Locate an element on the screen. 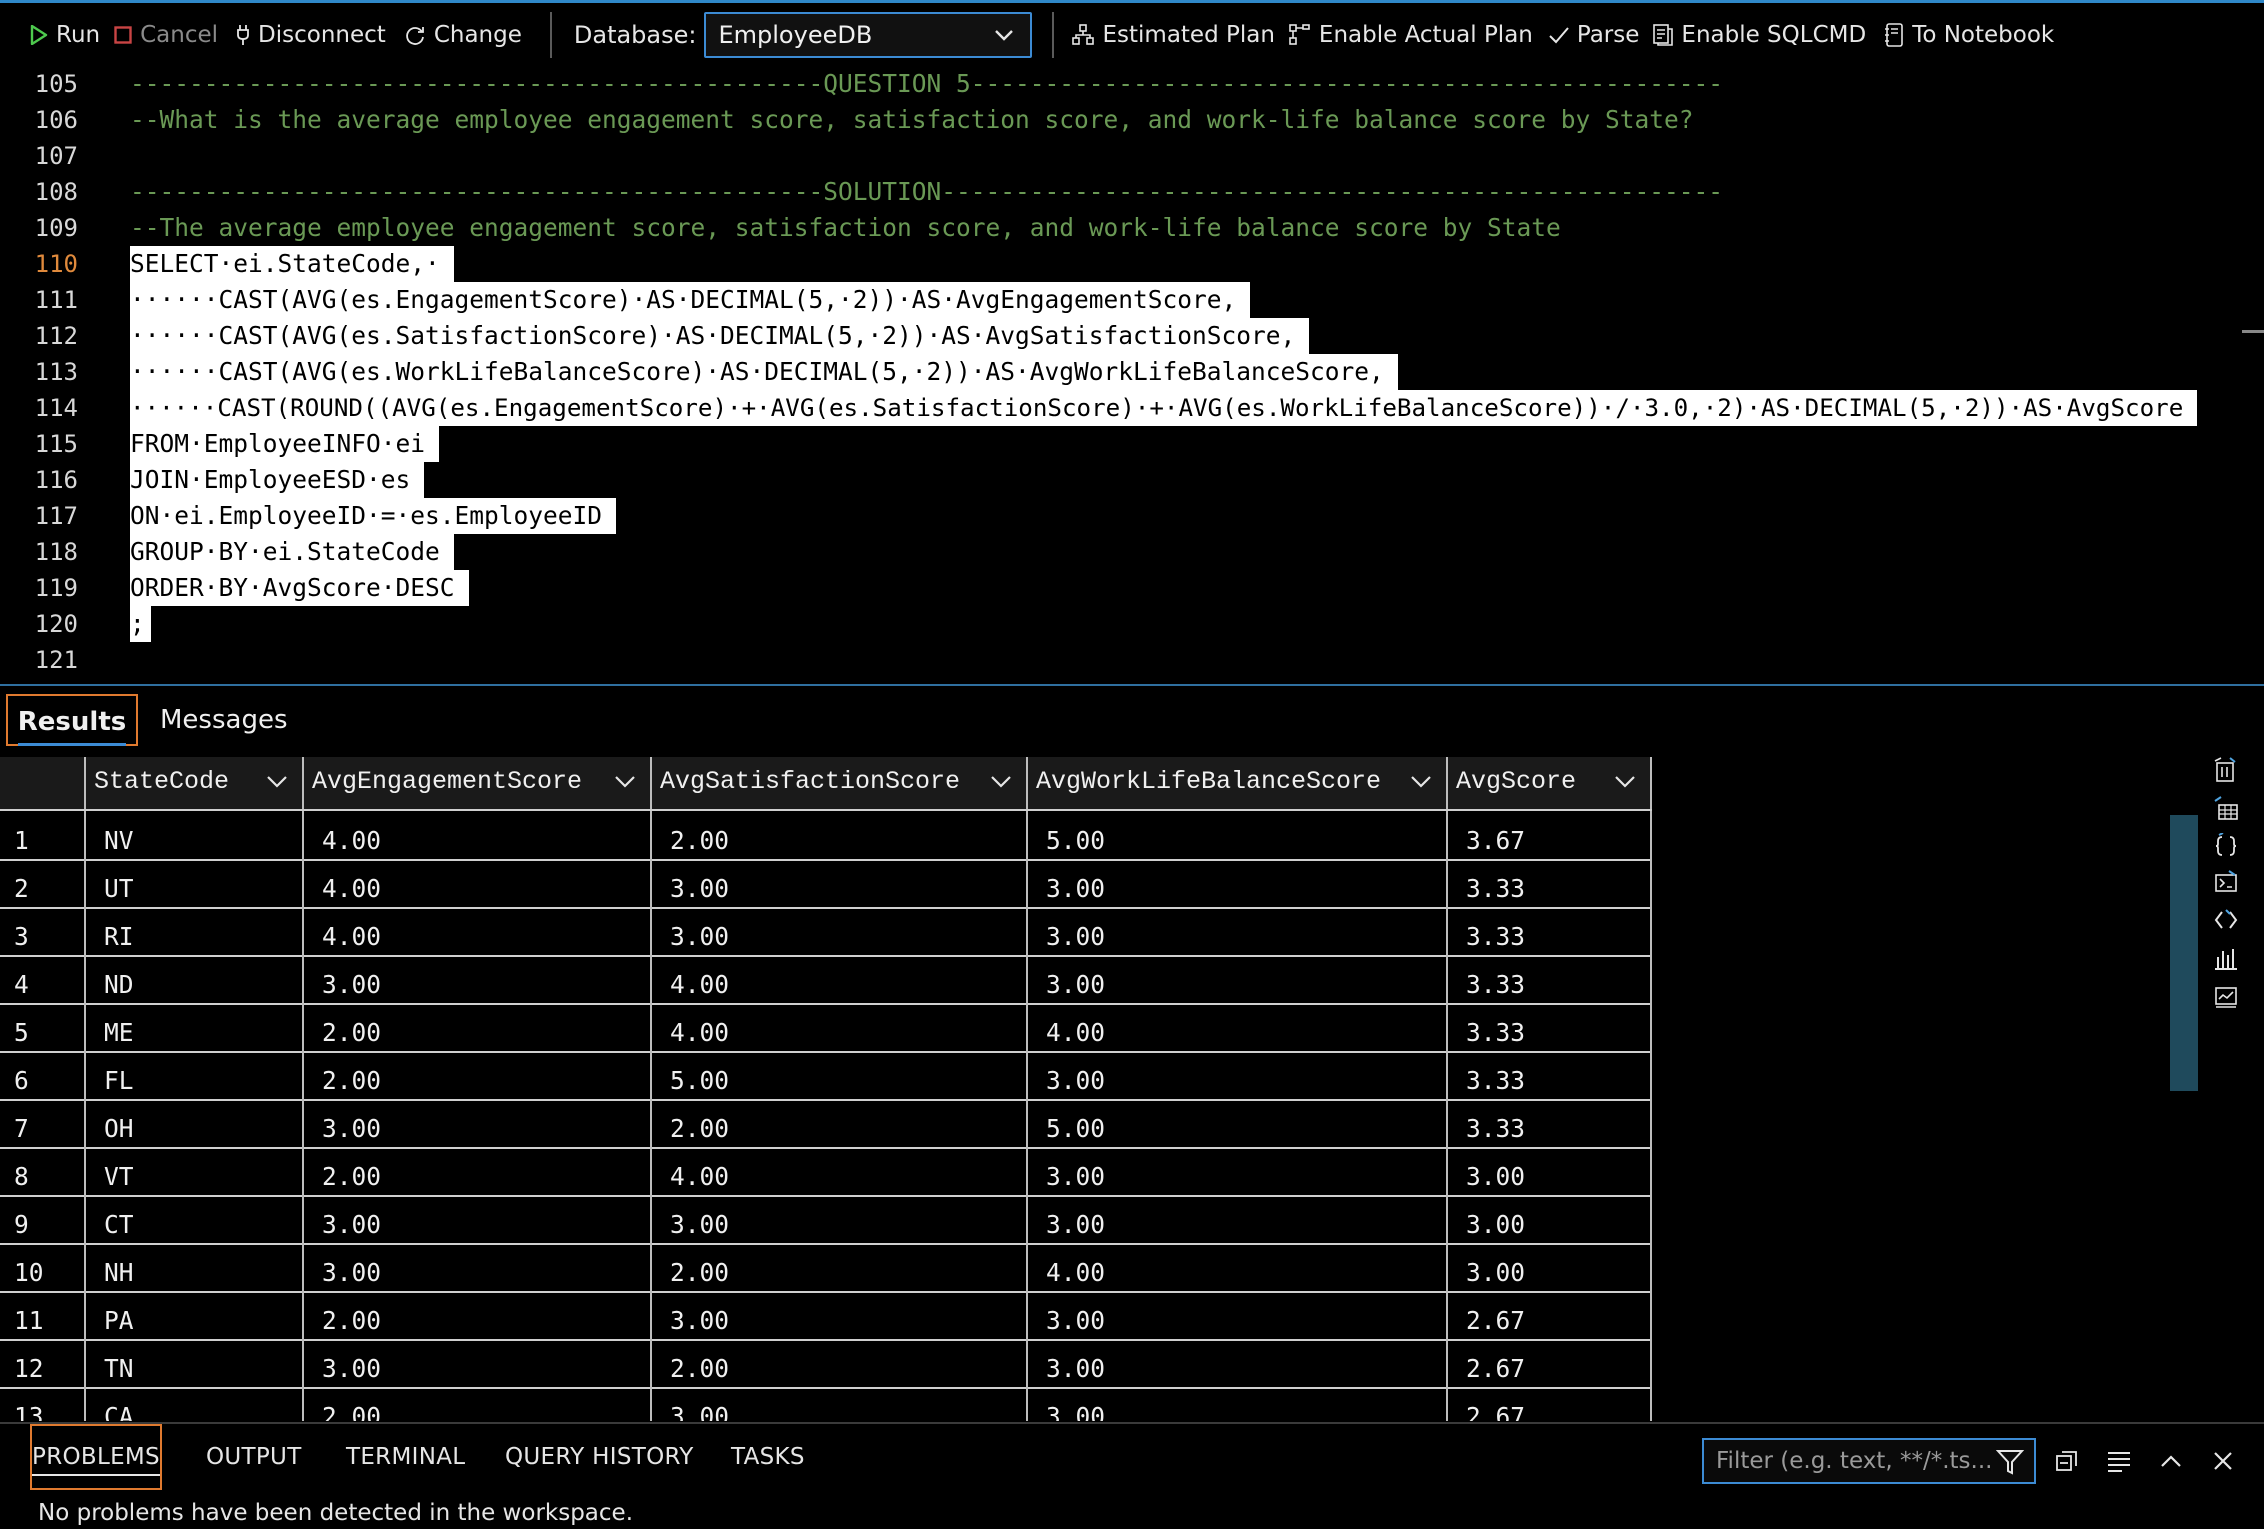 The width and height of the screenshot is (2264, 1529). table-row: 12 TN 3.00 2.00 3.00 2.67 is located at coordinates (826, 1364).